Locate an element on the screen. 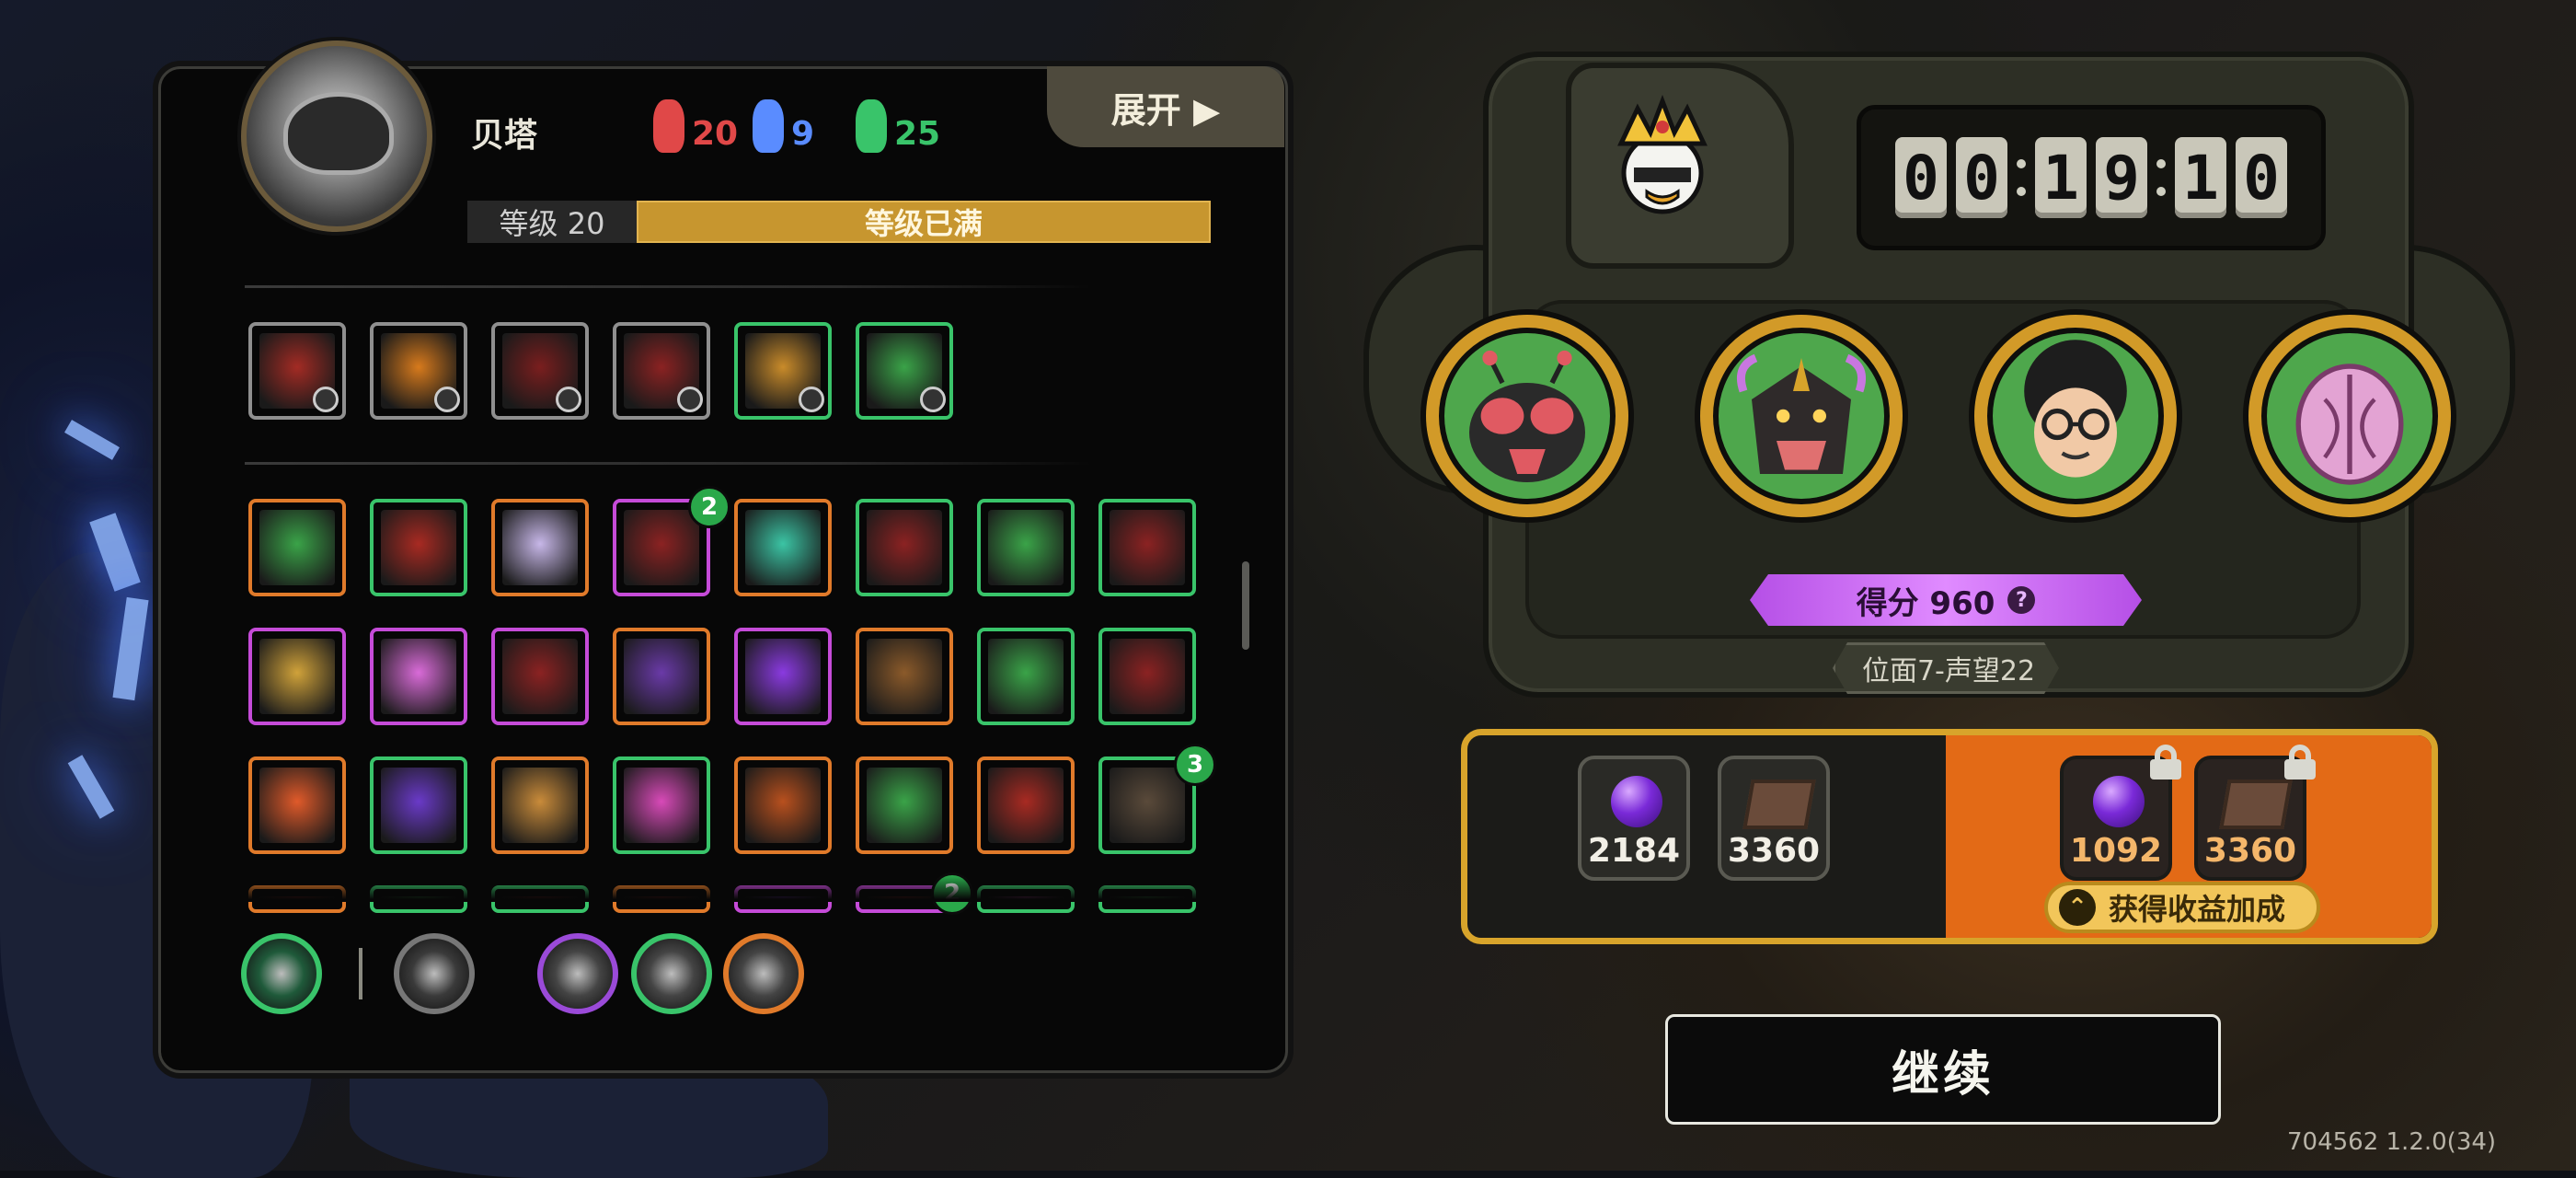  book-icon is located at coordinates (2256, 804).